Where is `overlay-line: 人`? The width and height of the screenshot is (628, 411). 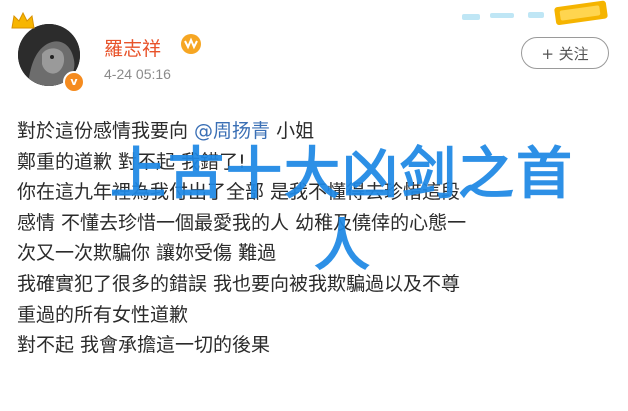 overlay-line: 人 is located at coordinates (342, 246).